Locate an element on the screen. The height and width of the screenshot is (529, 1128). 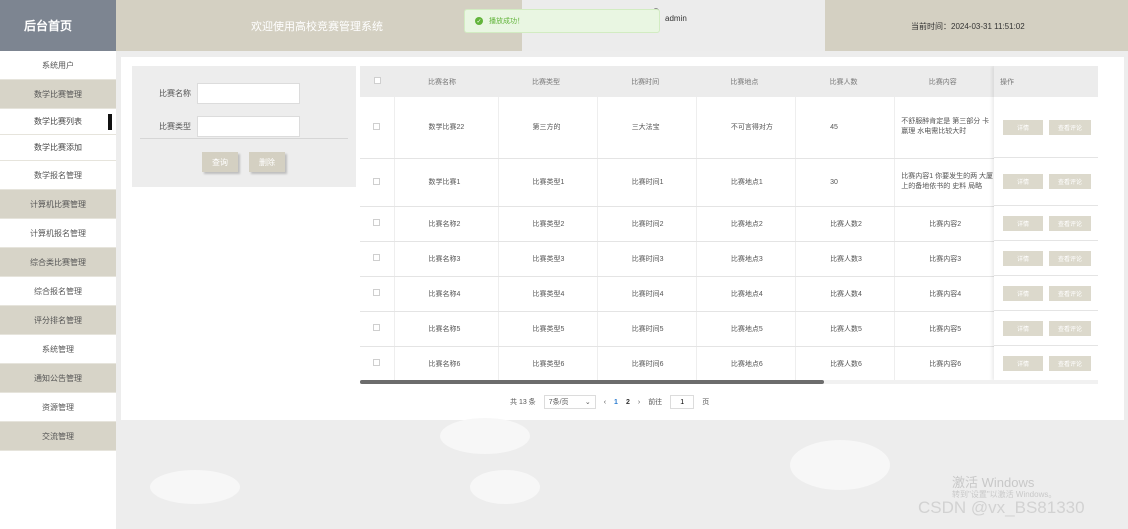
sidebar-item: 数学比赛添加 is located at coordinates (58, 148).